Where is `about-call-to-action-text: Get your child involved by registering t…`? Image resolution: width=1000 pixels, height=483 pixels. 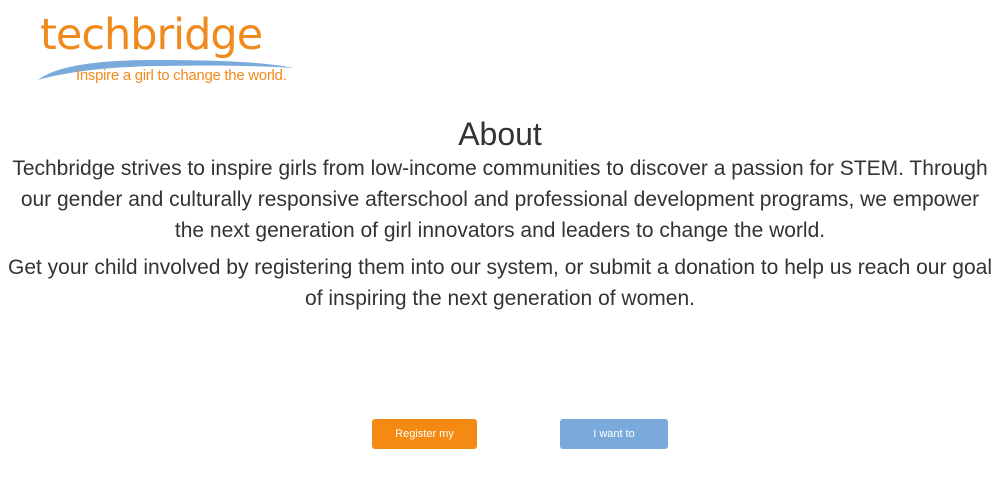
about-call-to-action-text: Get your child involved by registering t… is located at coordinates (500, 283).